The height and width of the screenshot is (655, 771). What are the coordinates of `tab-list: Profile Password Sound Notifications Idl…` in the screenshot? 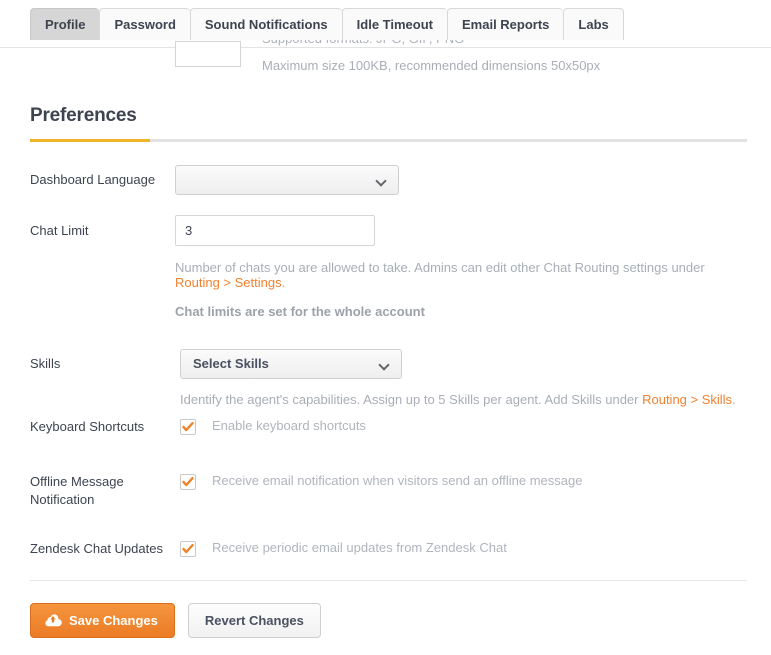 It's located at (327, 24).